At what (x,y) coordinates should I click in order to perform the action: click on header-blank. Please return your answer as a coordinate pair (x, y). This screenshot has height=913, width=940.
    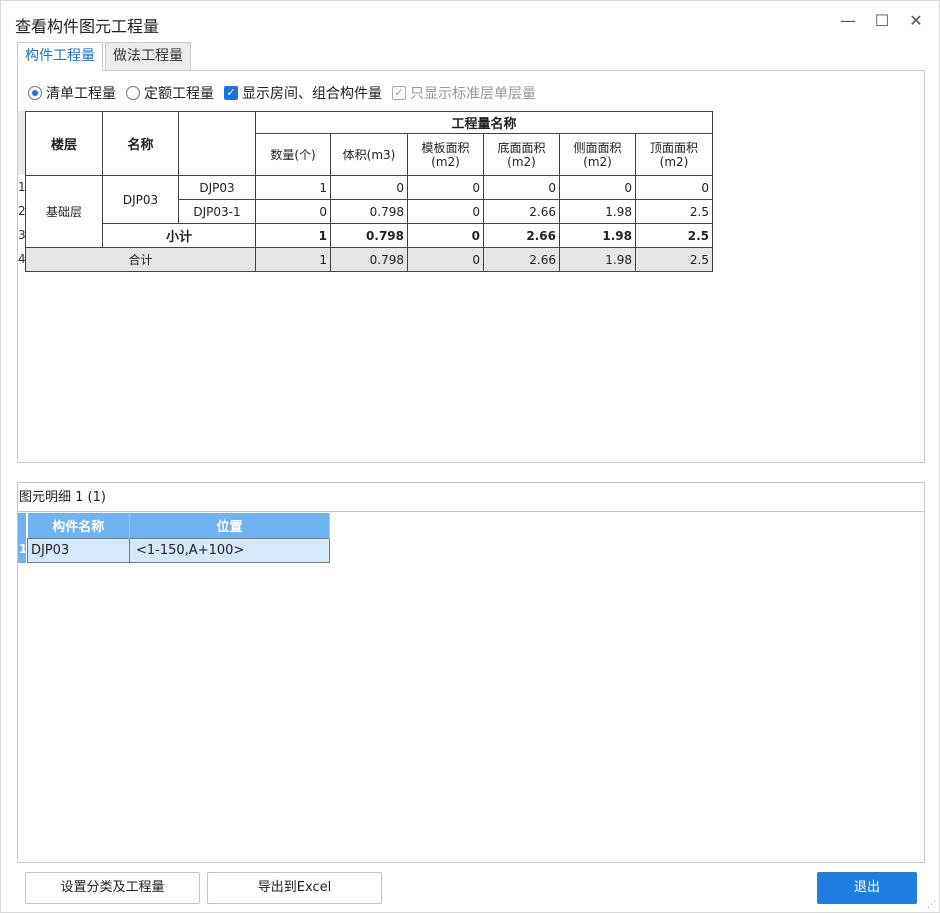
    Looking at the image, I should click on (217, 143).